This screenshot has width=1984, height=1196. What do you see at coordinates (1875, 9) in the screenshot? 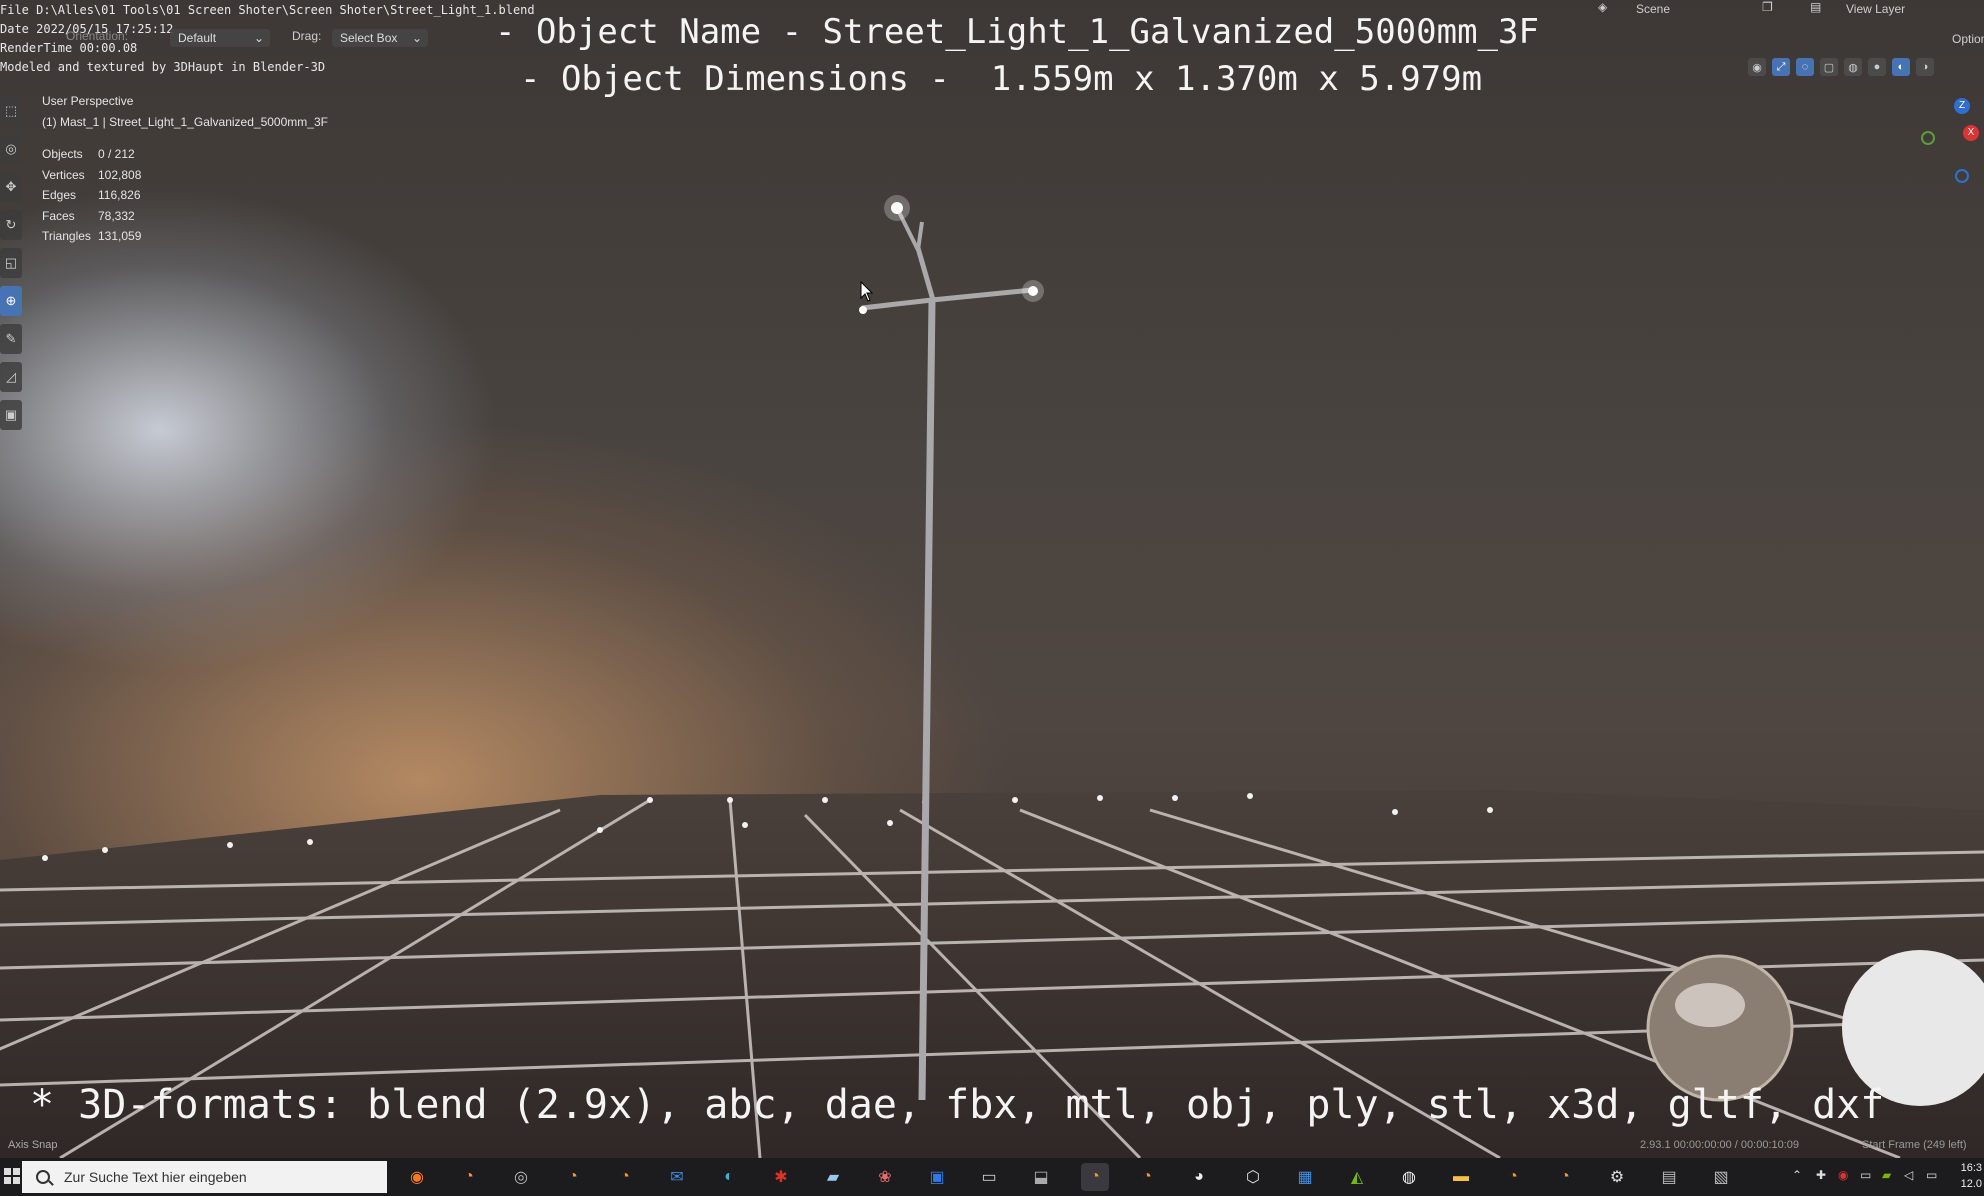
I see `view-layer-label: View Layer` at bounding box center [1875, 9].